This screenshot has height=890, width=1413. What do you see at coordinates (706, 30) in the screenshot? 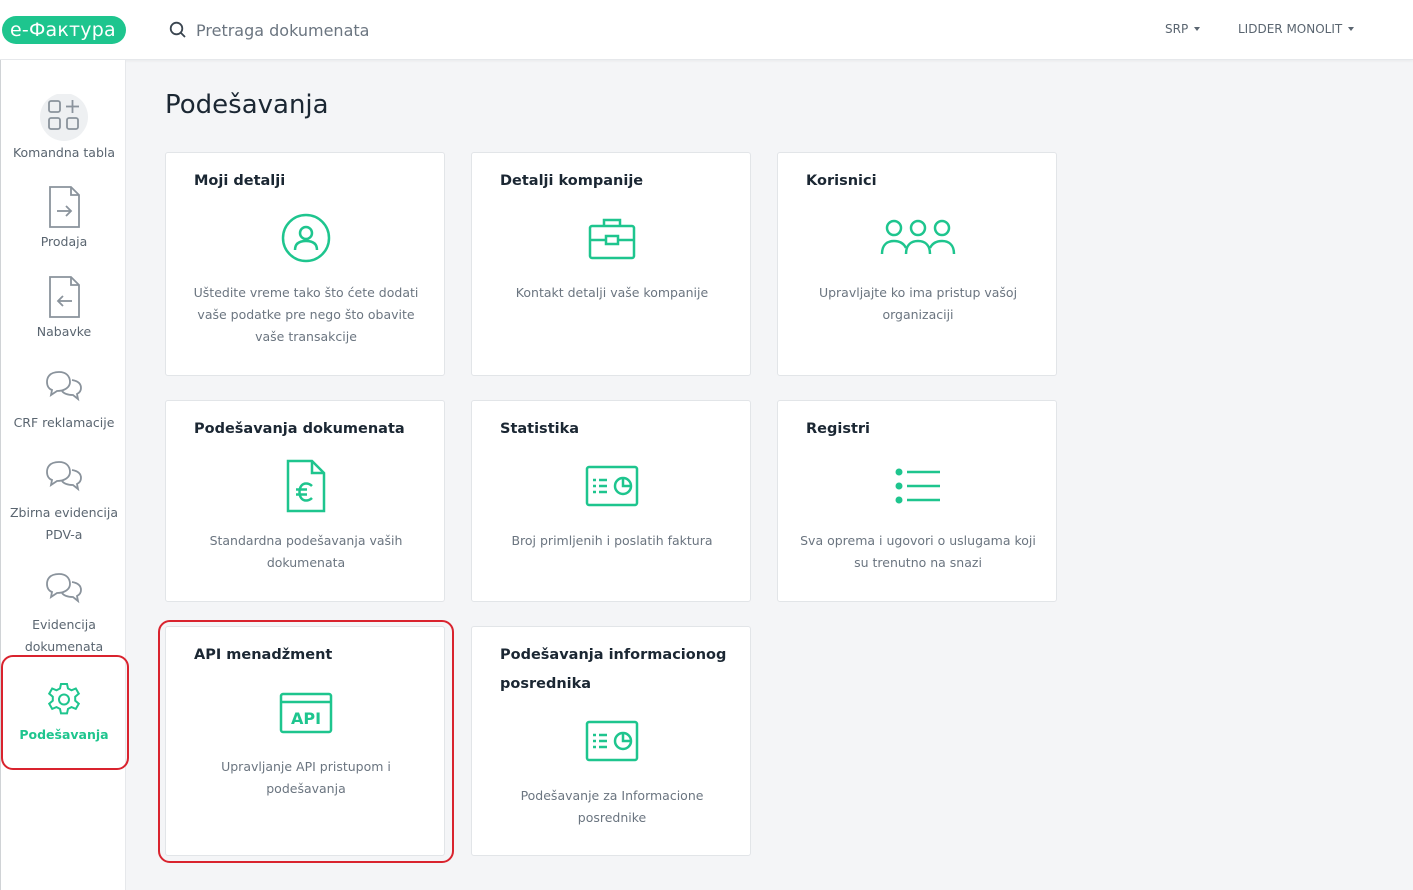
I see `top-bar: e-Фактура SRP LIDDER MONOLIT` at bounding box center [706, 30].